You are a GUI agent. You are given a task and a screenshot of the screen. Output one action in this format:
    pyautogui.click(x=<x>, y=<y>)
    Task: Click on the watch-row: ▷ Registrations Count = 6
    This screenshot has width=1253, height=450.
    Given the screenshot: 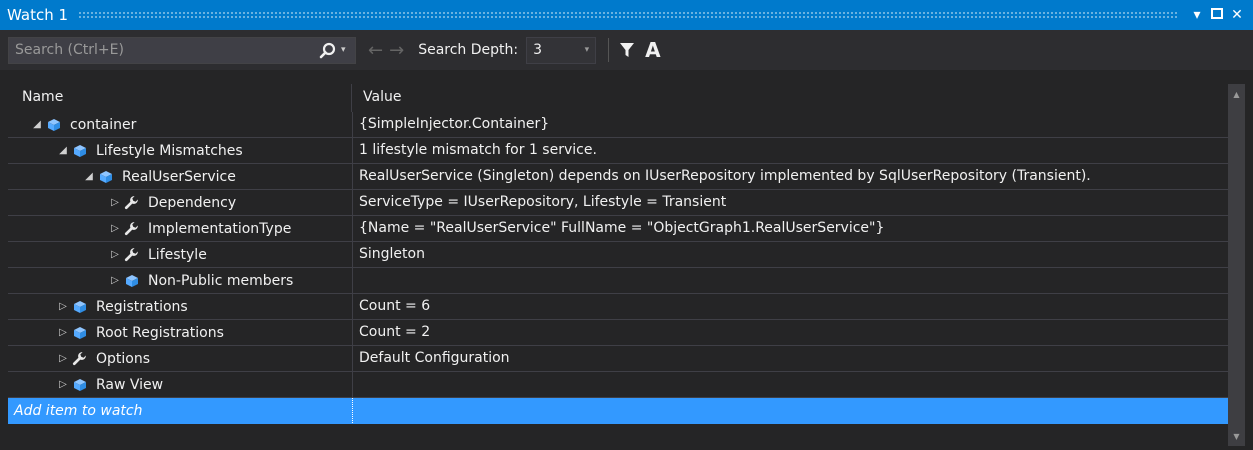 What is the action you would take?
    pyautogui.click(x=618, y=307)
    